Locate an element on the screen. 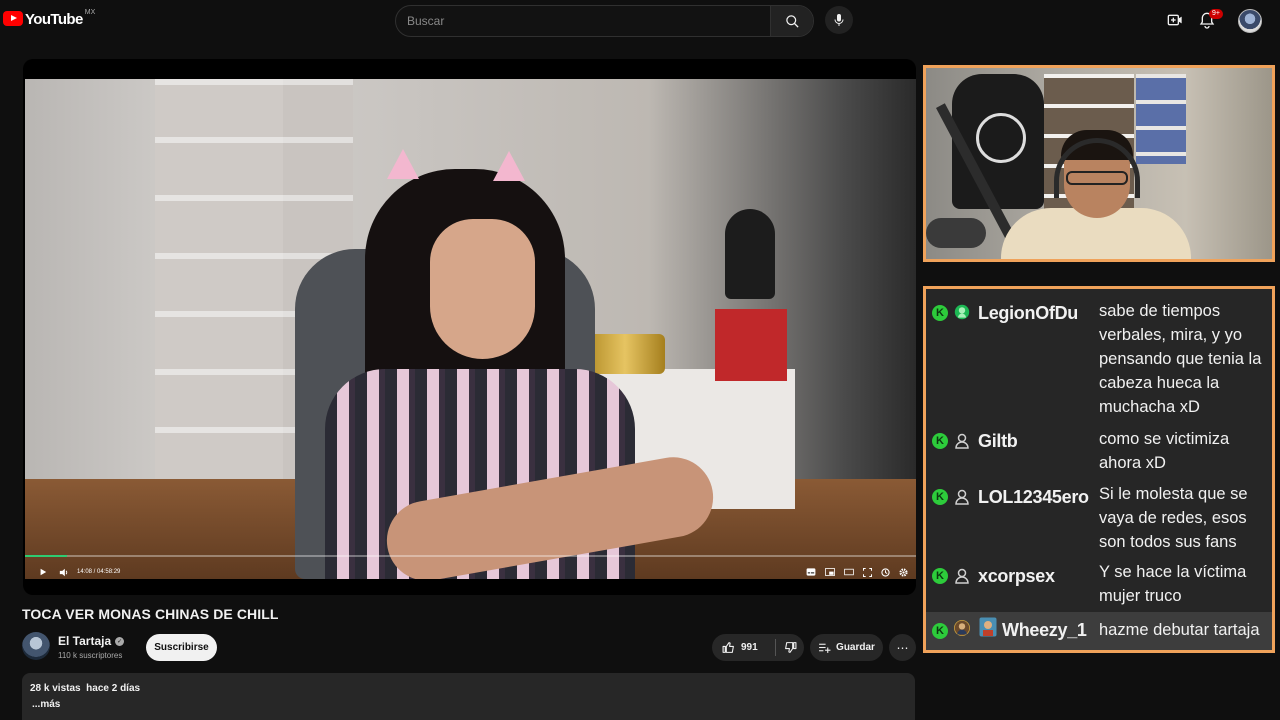 Image resolution: width=1280 pixels, height=720 pixels. more-horizontal-icon: ⋯ is located at coordinates (902, 647).